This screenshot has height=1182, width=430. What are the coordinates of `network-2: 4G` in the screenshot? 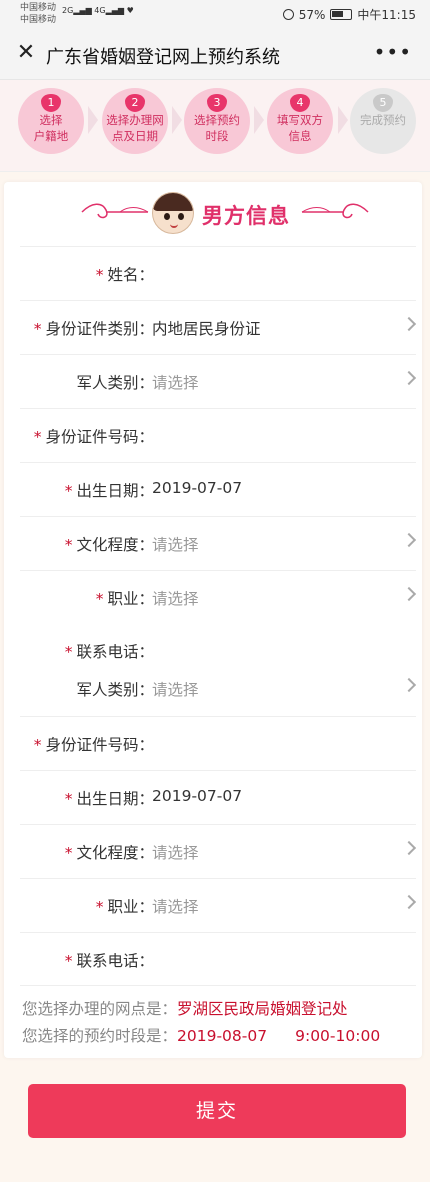 It's located at (100, 10).